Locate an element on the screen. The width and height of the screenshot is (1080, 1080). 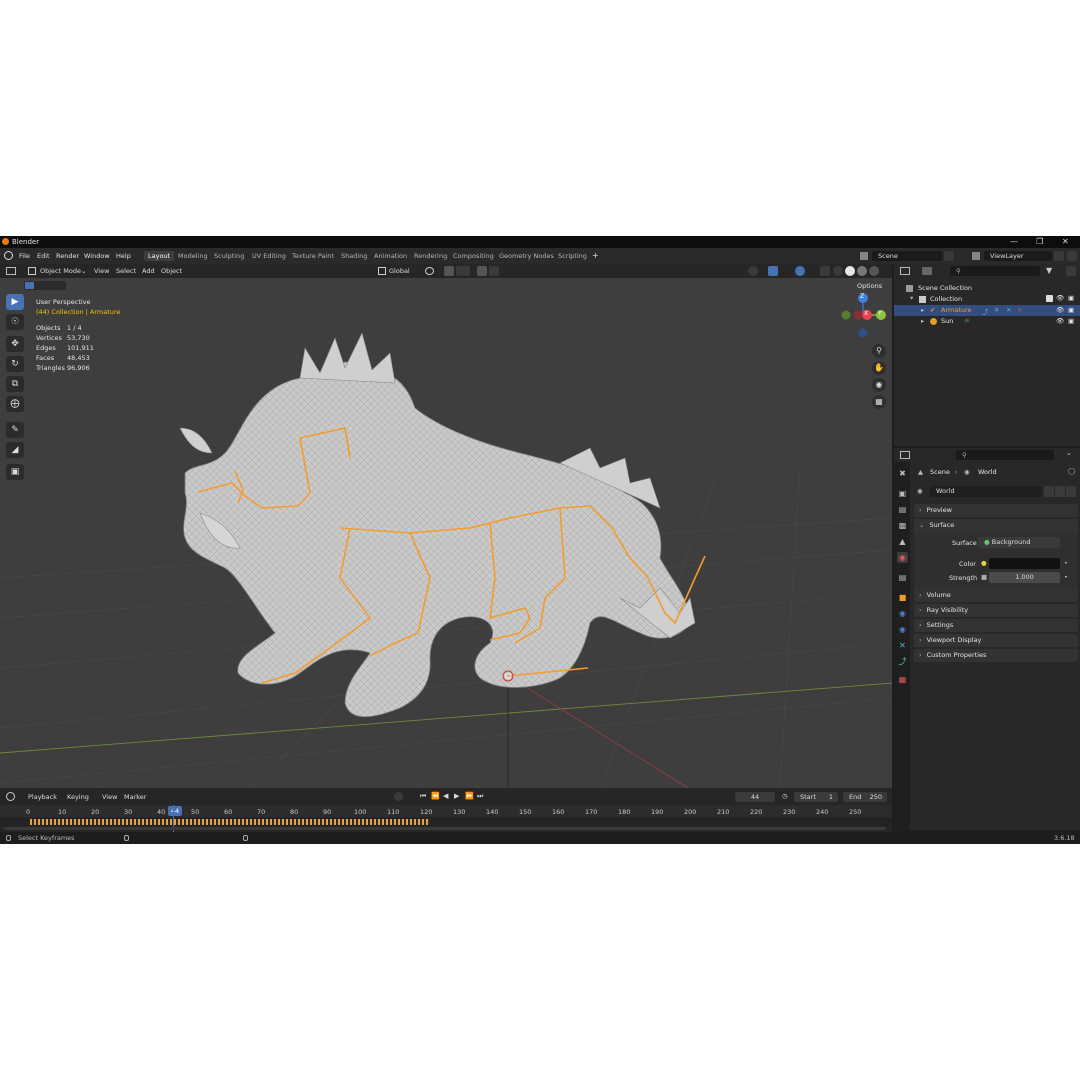
tab-shading: Shading is located at coordinates (354, 256).